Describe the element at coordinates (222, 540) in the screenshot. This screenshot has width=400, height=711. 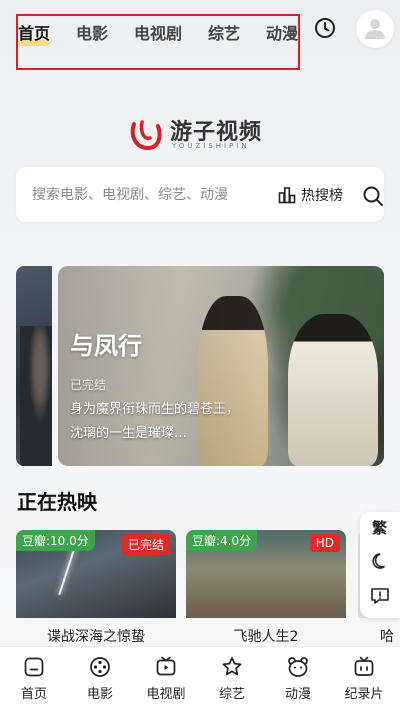
I see `score-badge: 豆瓣:4.0分` at that location.